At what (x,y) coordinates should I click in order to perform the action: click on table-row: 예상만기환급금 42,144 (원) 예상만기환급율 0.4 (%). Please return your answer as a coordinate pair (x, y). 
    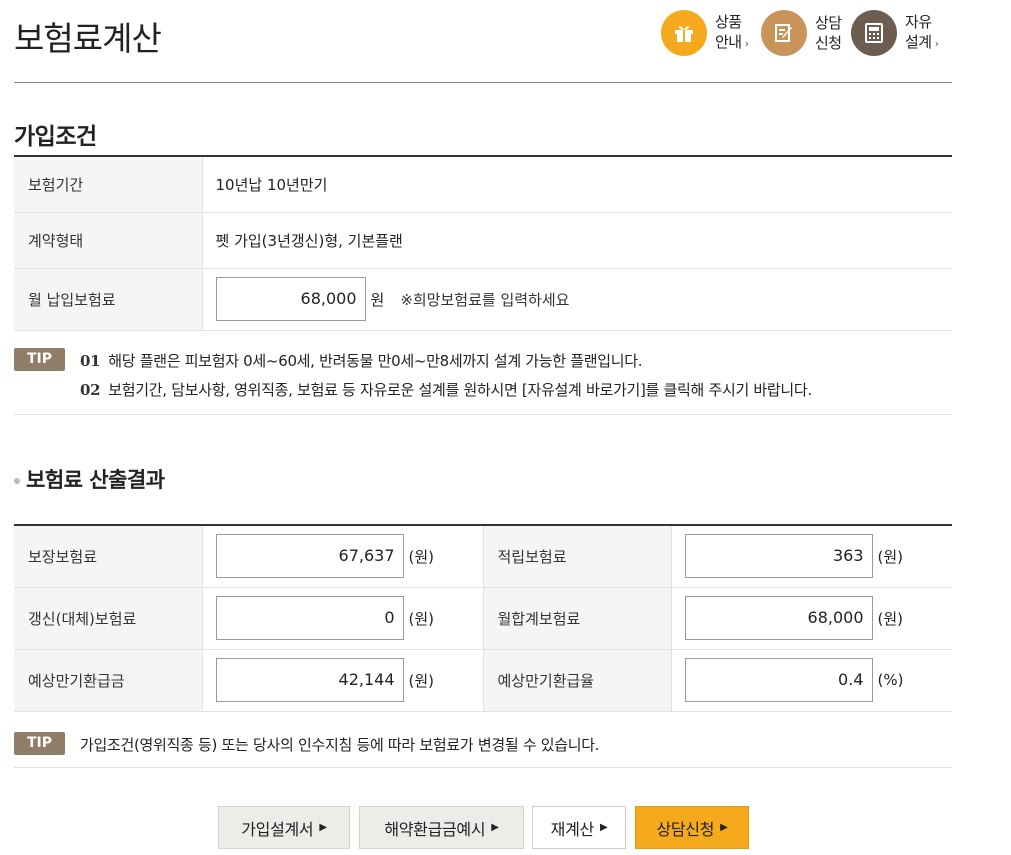
    Looking at the image, I should click on (483, 680).